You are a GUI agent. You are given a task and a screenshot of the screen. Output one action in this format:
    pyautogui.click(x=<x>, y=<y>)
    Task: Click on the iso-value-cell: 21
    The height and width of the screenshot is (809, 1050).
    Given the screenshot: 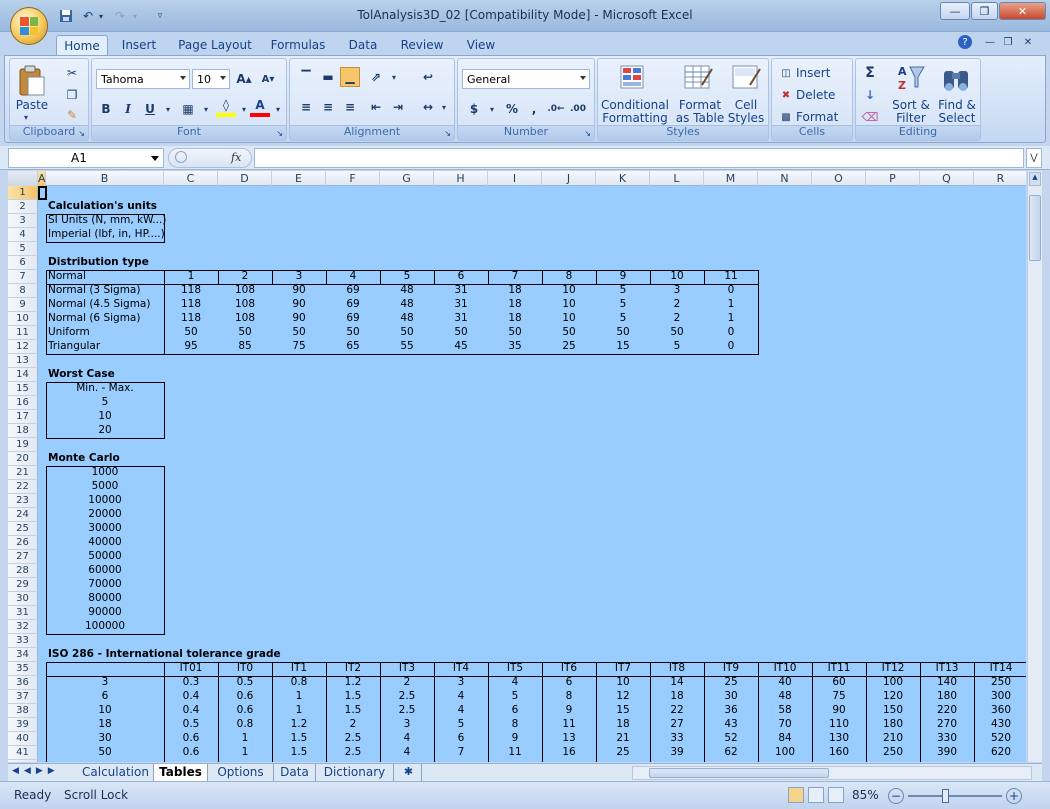 What is the action you would take?
    pyautogui.click(x=623, y=739)
    